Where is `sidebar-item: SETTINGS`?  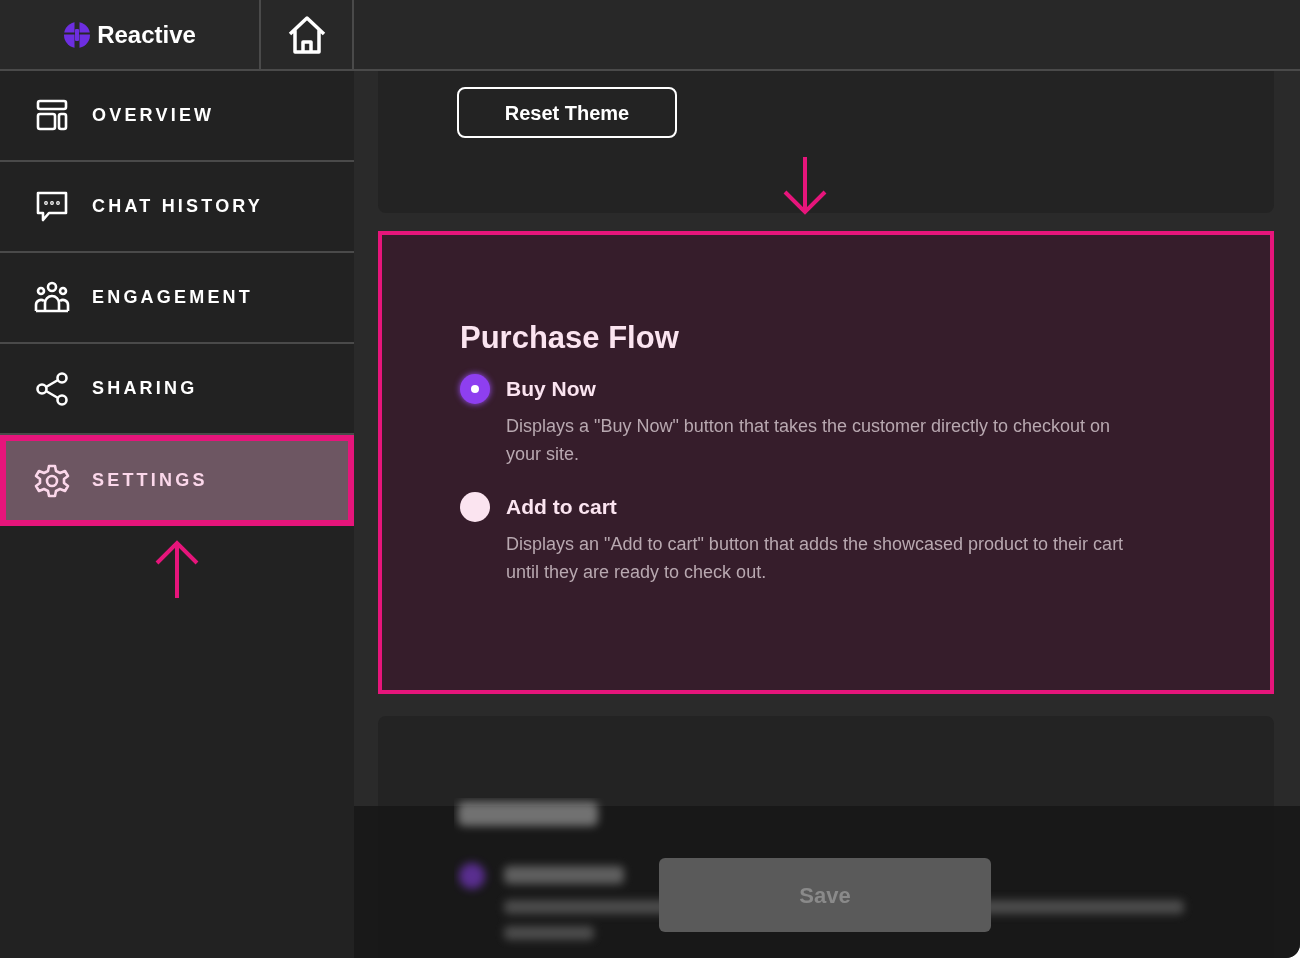
sidebar-item: SETTINGS is located at coordinates (177, 480).